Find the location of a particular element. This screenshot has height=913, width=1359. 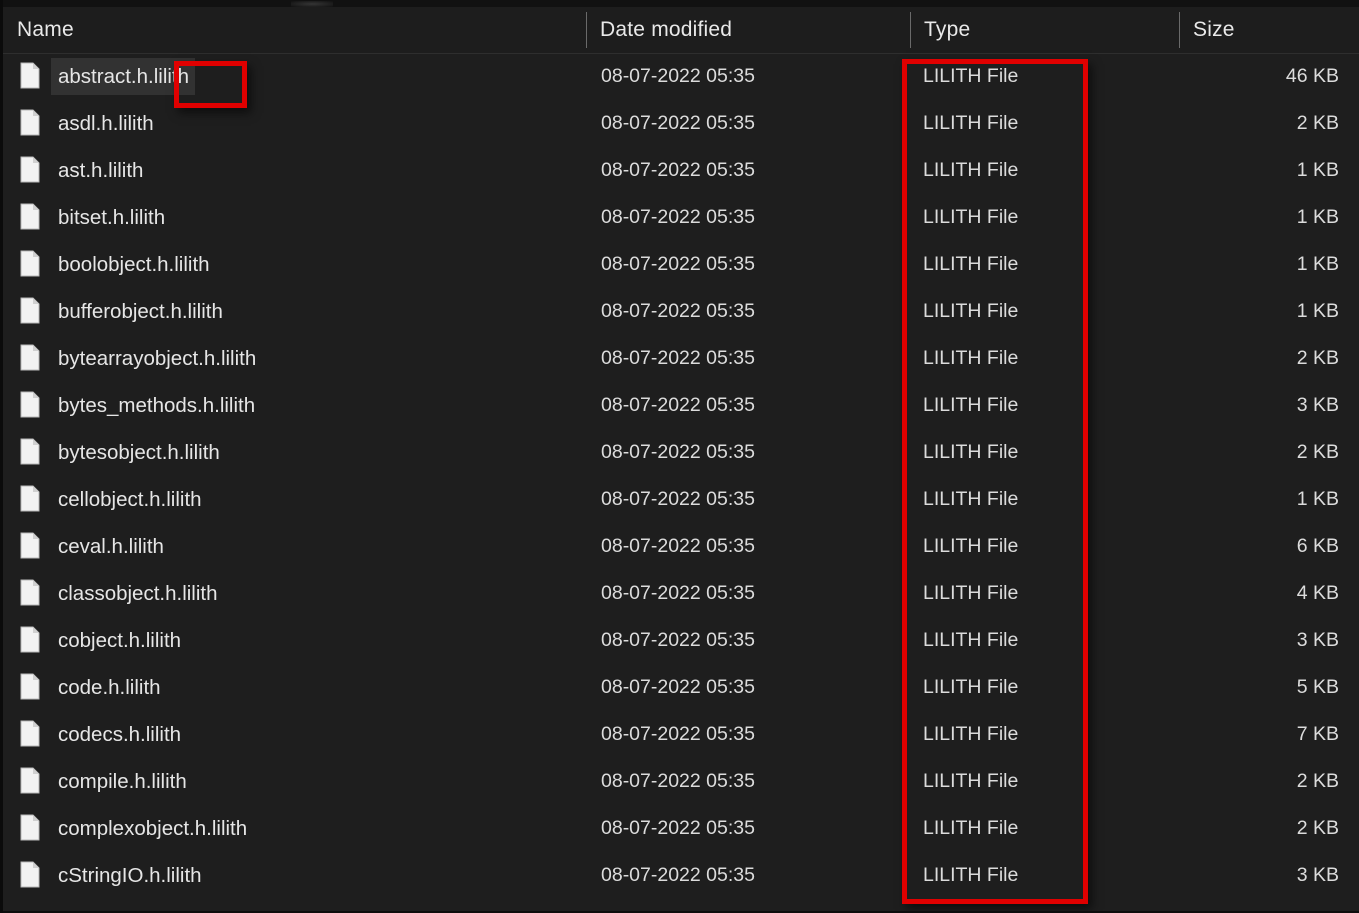

column-header-date-modified: Date modified is located at coordinates (748, 30).